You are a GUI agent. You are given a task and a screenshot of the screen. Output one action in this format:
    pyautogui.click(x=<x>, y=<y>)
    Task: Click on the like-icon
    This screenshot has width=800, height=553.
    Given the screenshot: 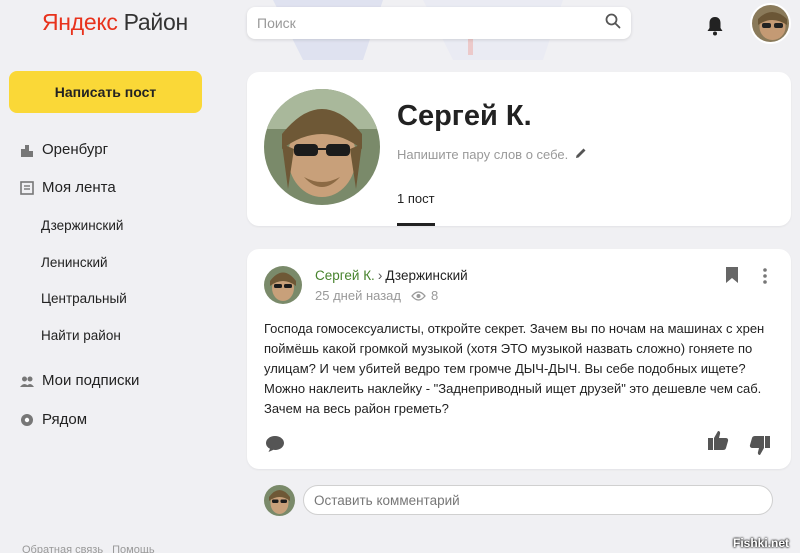 What is the action you would take?
    pyautogui.click(x=718, y=442)
    